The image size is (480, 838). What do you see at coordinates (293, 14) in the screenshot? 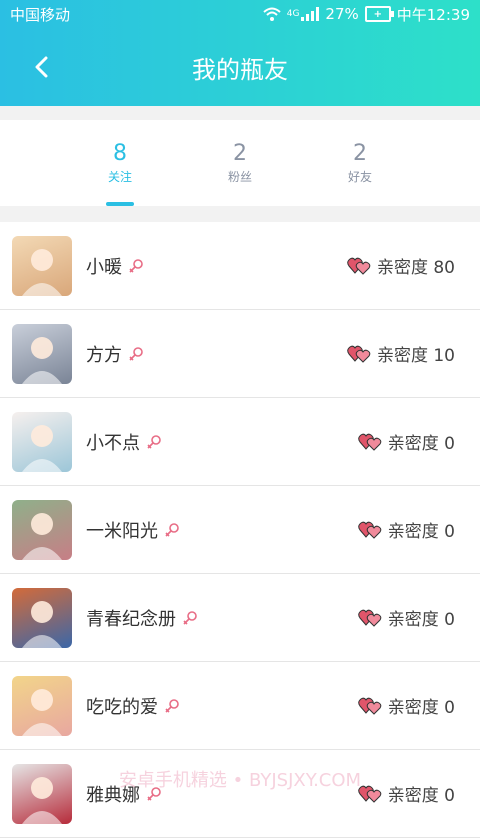
I see `network-type-label: 4G` at bounding box center [293, 14].